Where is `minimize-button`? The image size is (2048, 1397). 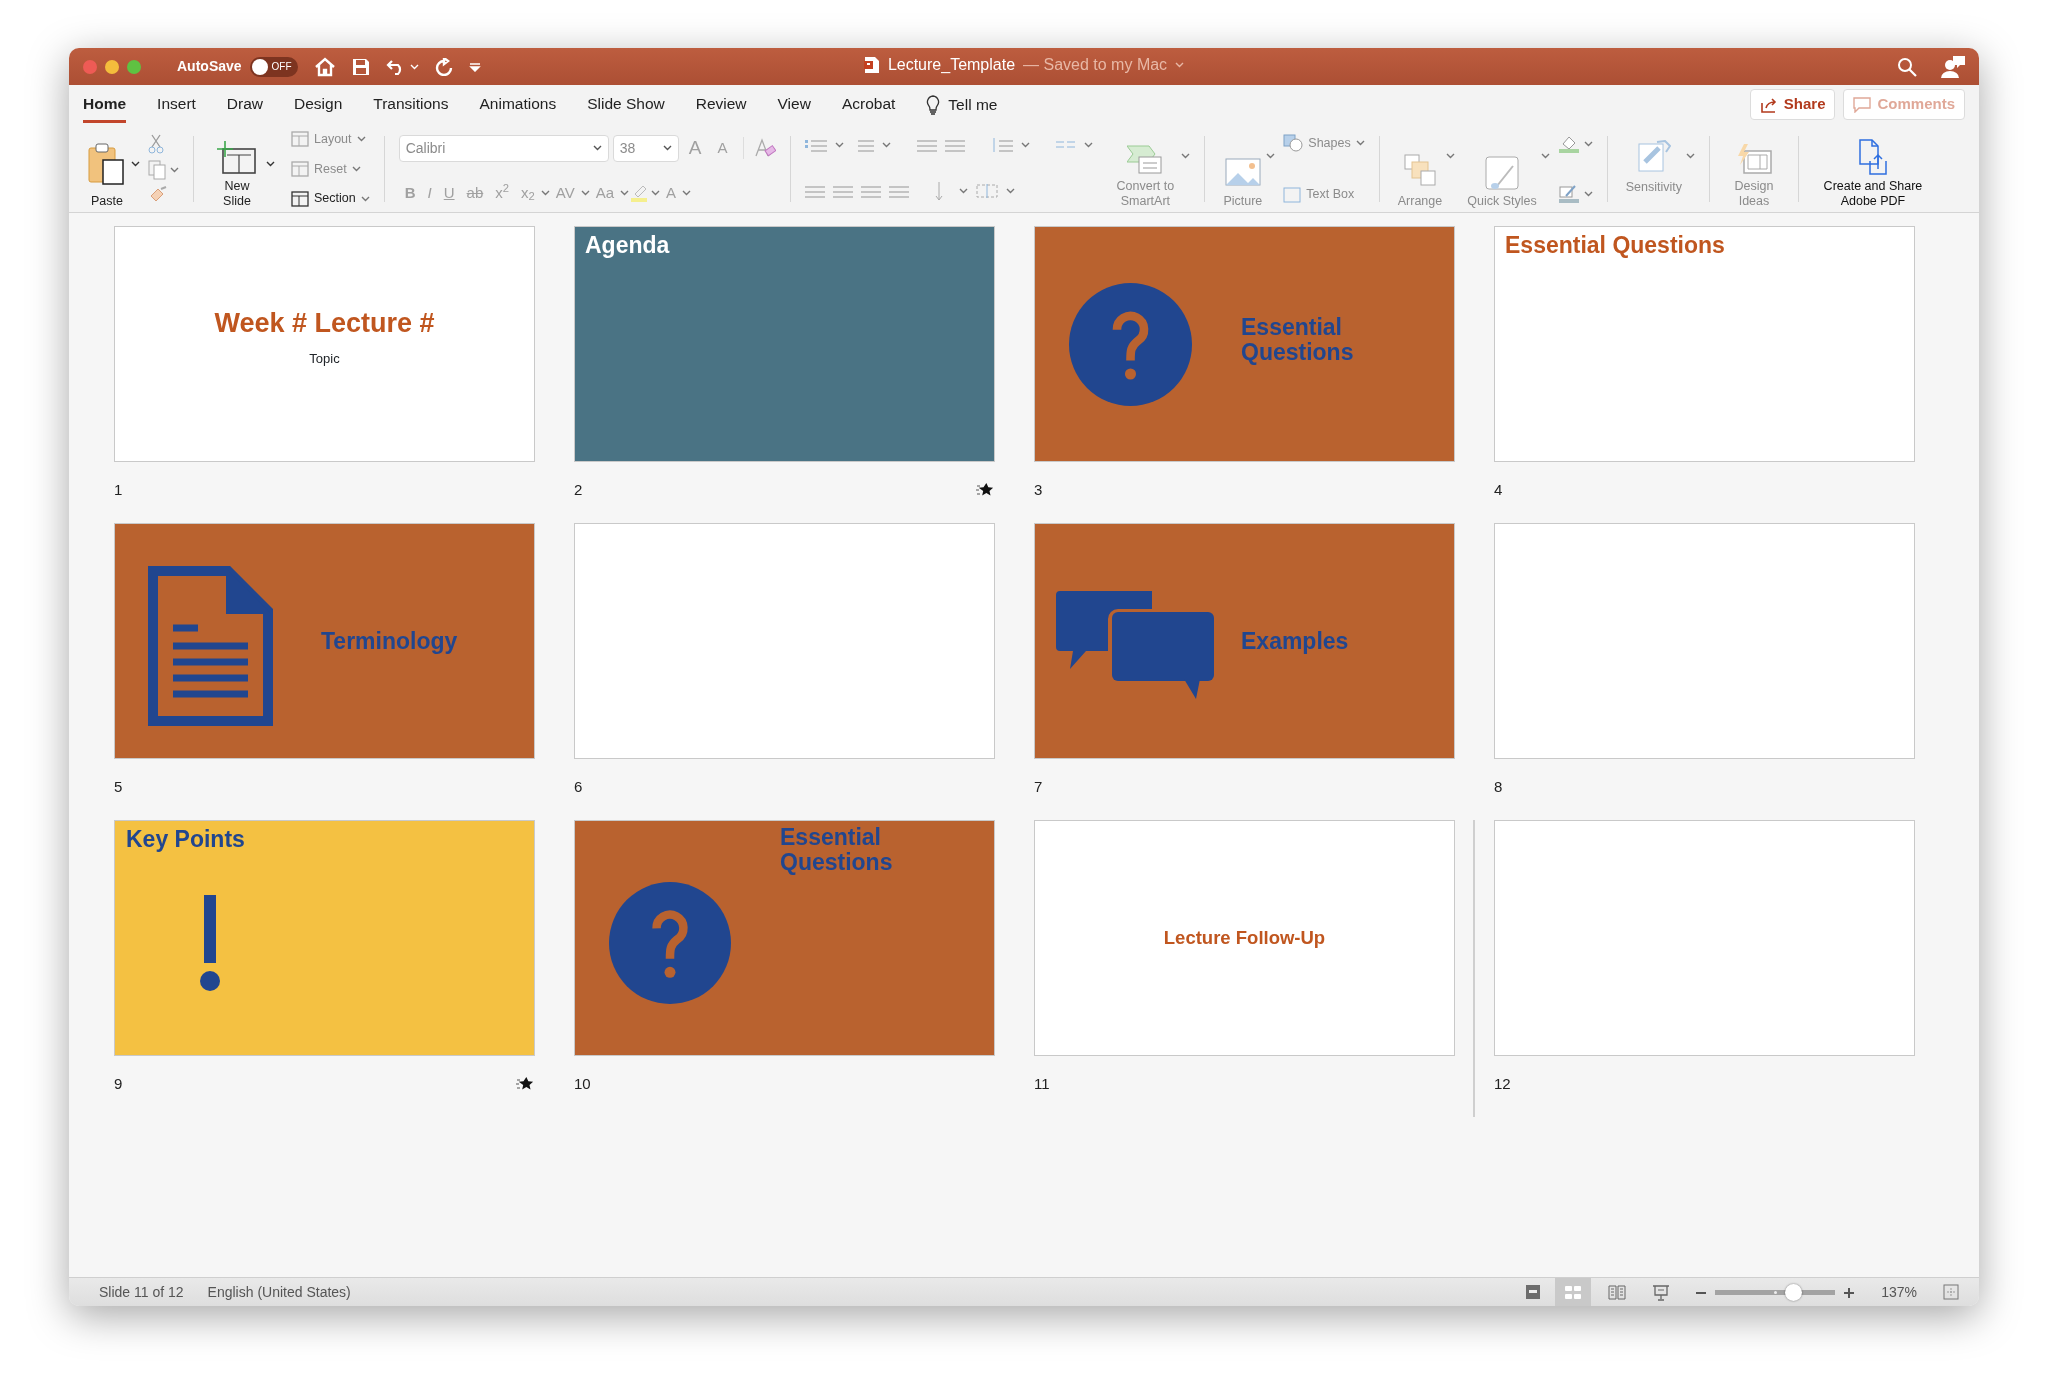
minimize-button is located at coordinates (112, 66).